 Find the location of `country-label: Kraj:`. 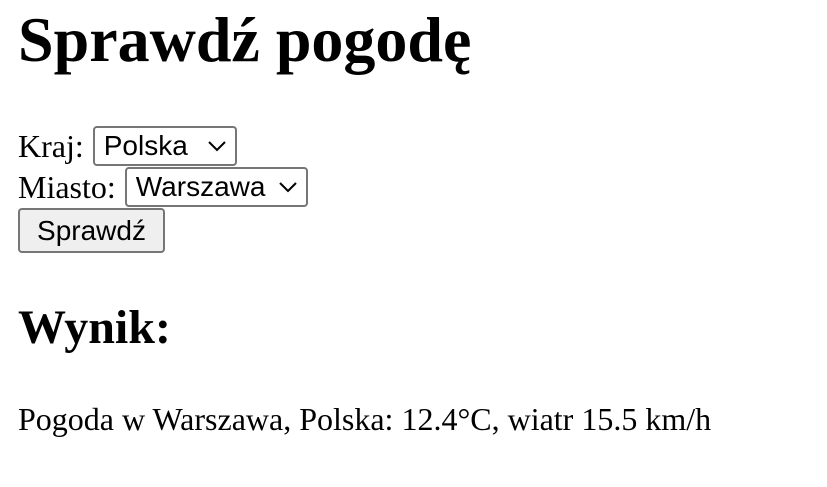

country-label: Kraj: is located at coordinates (51, 145).